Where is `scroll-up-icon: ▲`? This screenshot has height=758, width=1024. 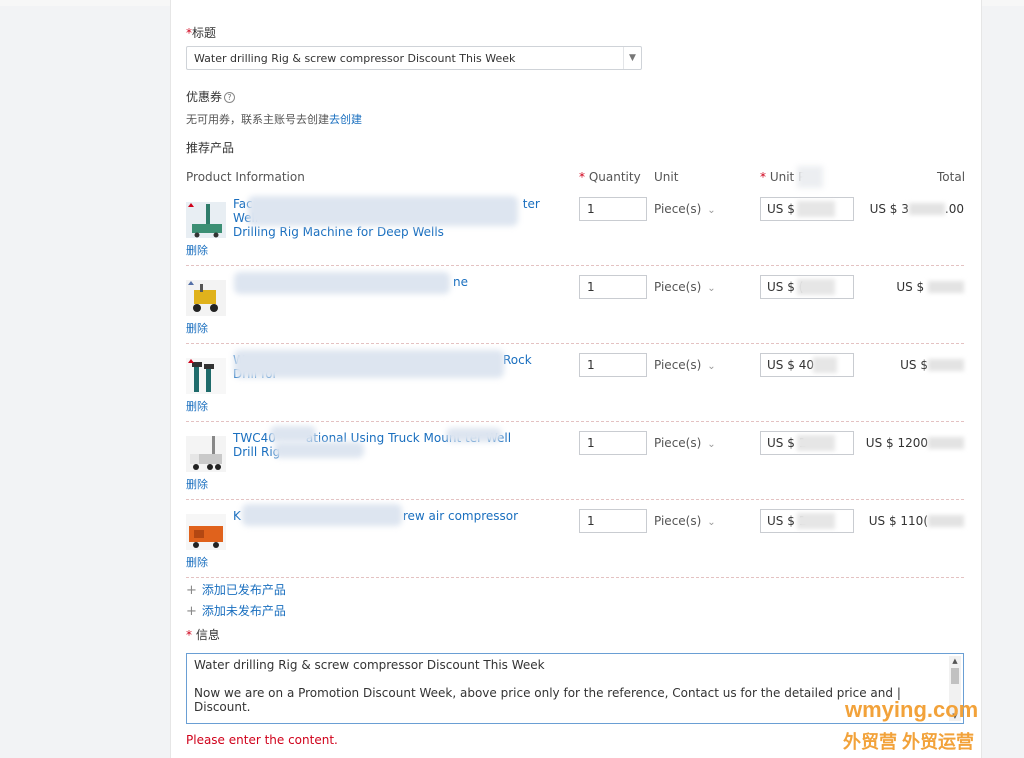 scroll-up-icon: ▲ is located at coordinates (955, 661).